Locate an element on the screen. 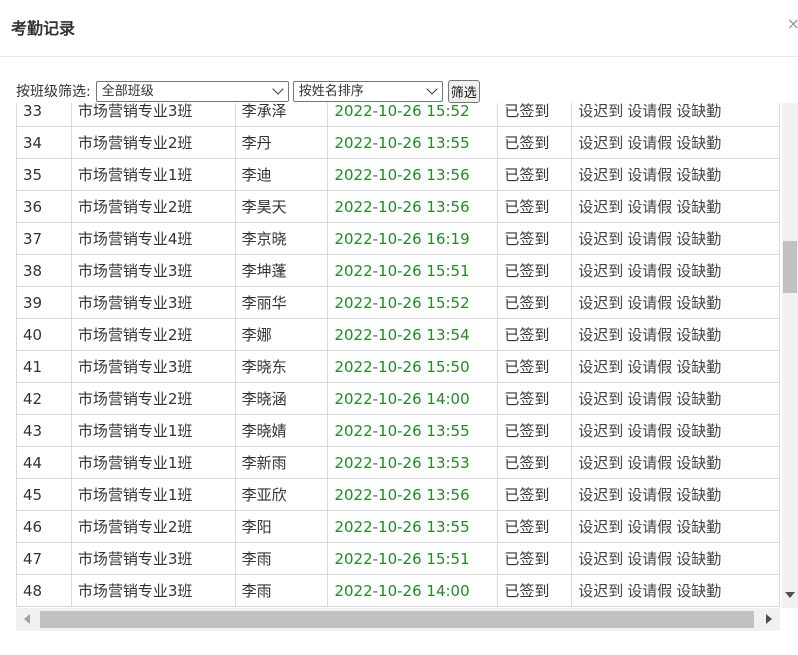 The image size is (798, 655). row-student-name: 李承泽 is located at coordinates (281, 115).